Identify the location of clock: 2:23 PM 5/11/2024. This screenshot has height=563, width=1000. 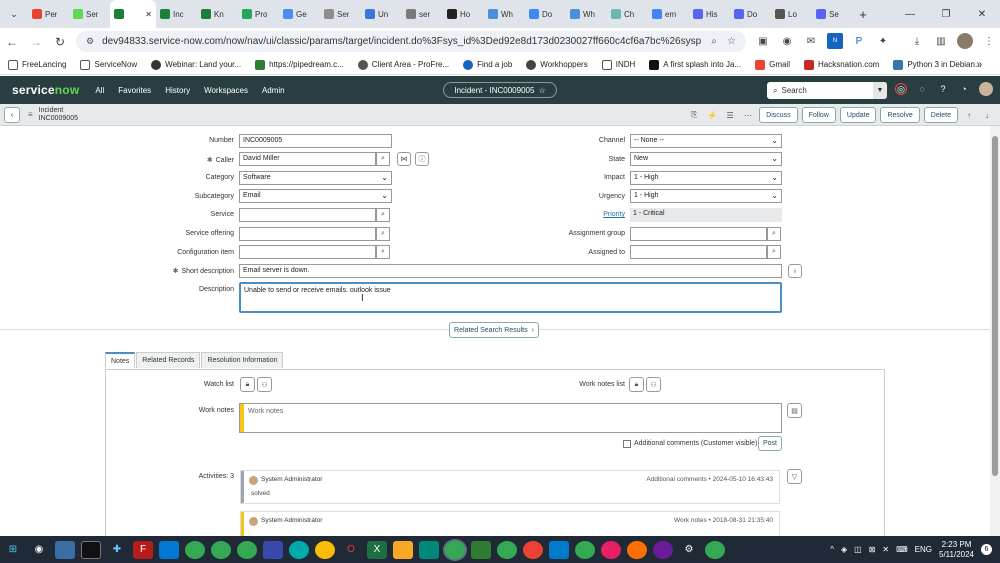
(956, 550).